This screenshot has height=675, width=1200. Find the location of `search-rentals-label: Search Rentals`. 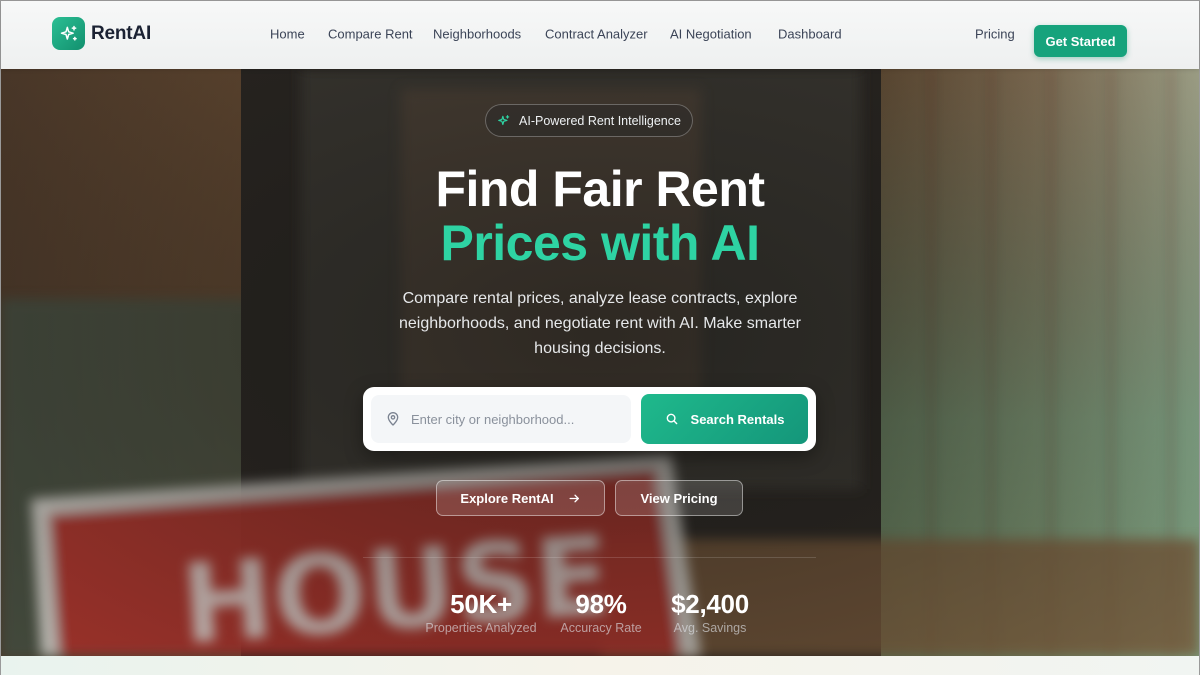

search-rentals-label: Search Rentals is located at coordinates (737, 419).